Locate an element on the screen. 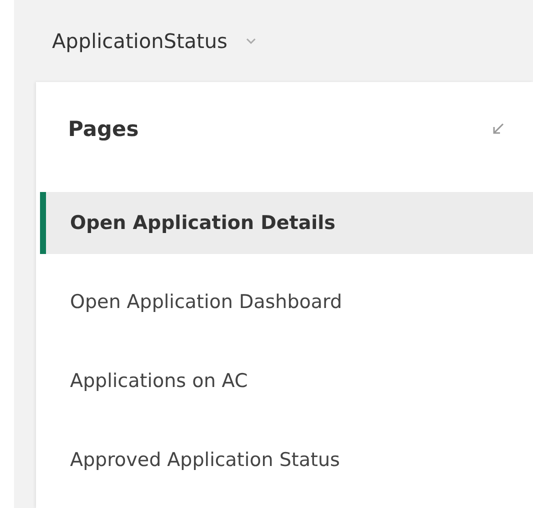 This screenshot has height=508, width=533. chevron-down-icon is located at coordinates (251, 41).